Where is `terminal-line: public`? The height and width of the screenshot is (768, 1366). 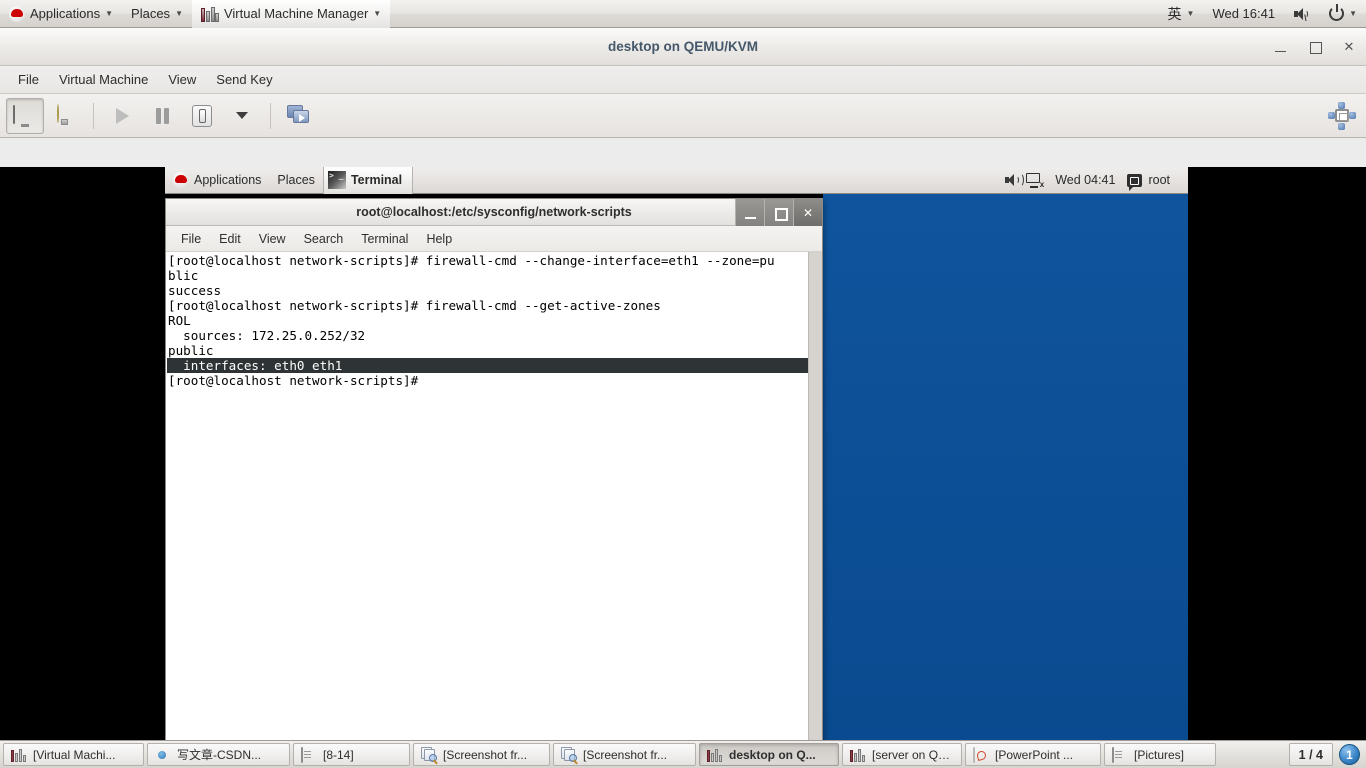 terminal-line: public is located at coordinates (191, 350).